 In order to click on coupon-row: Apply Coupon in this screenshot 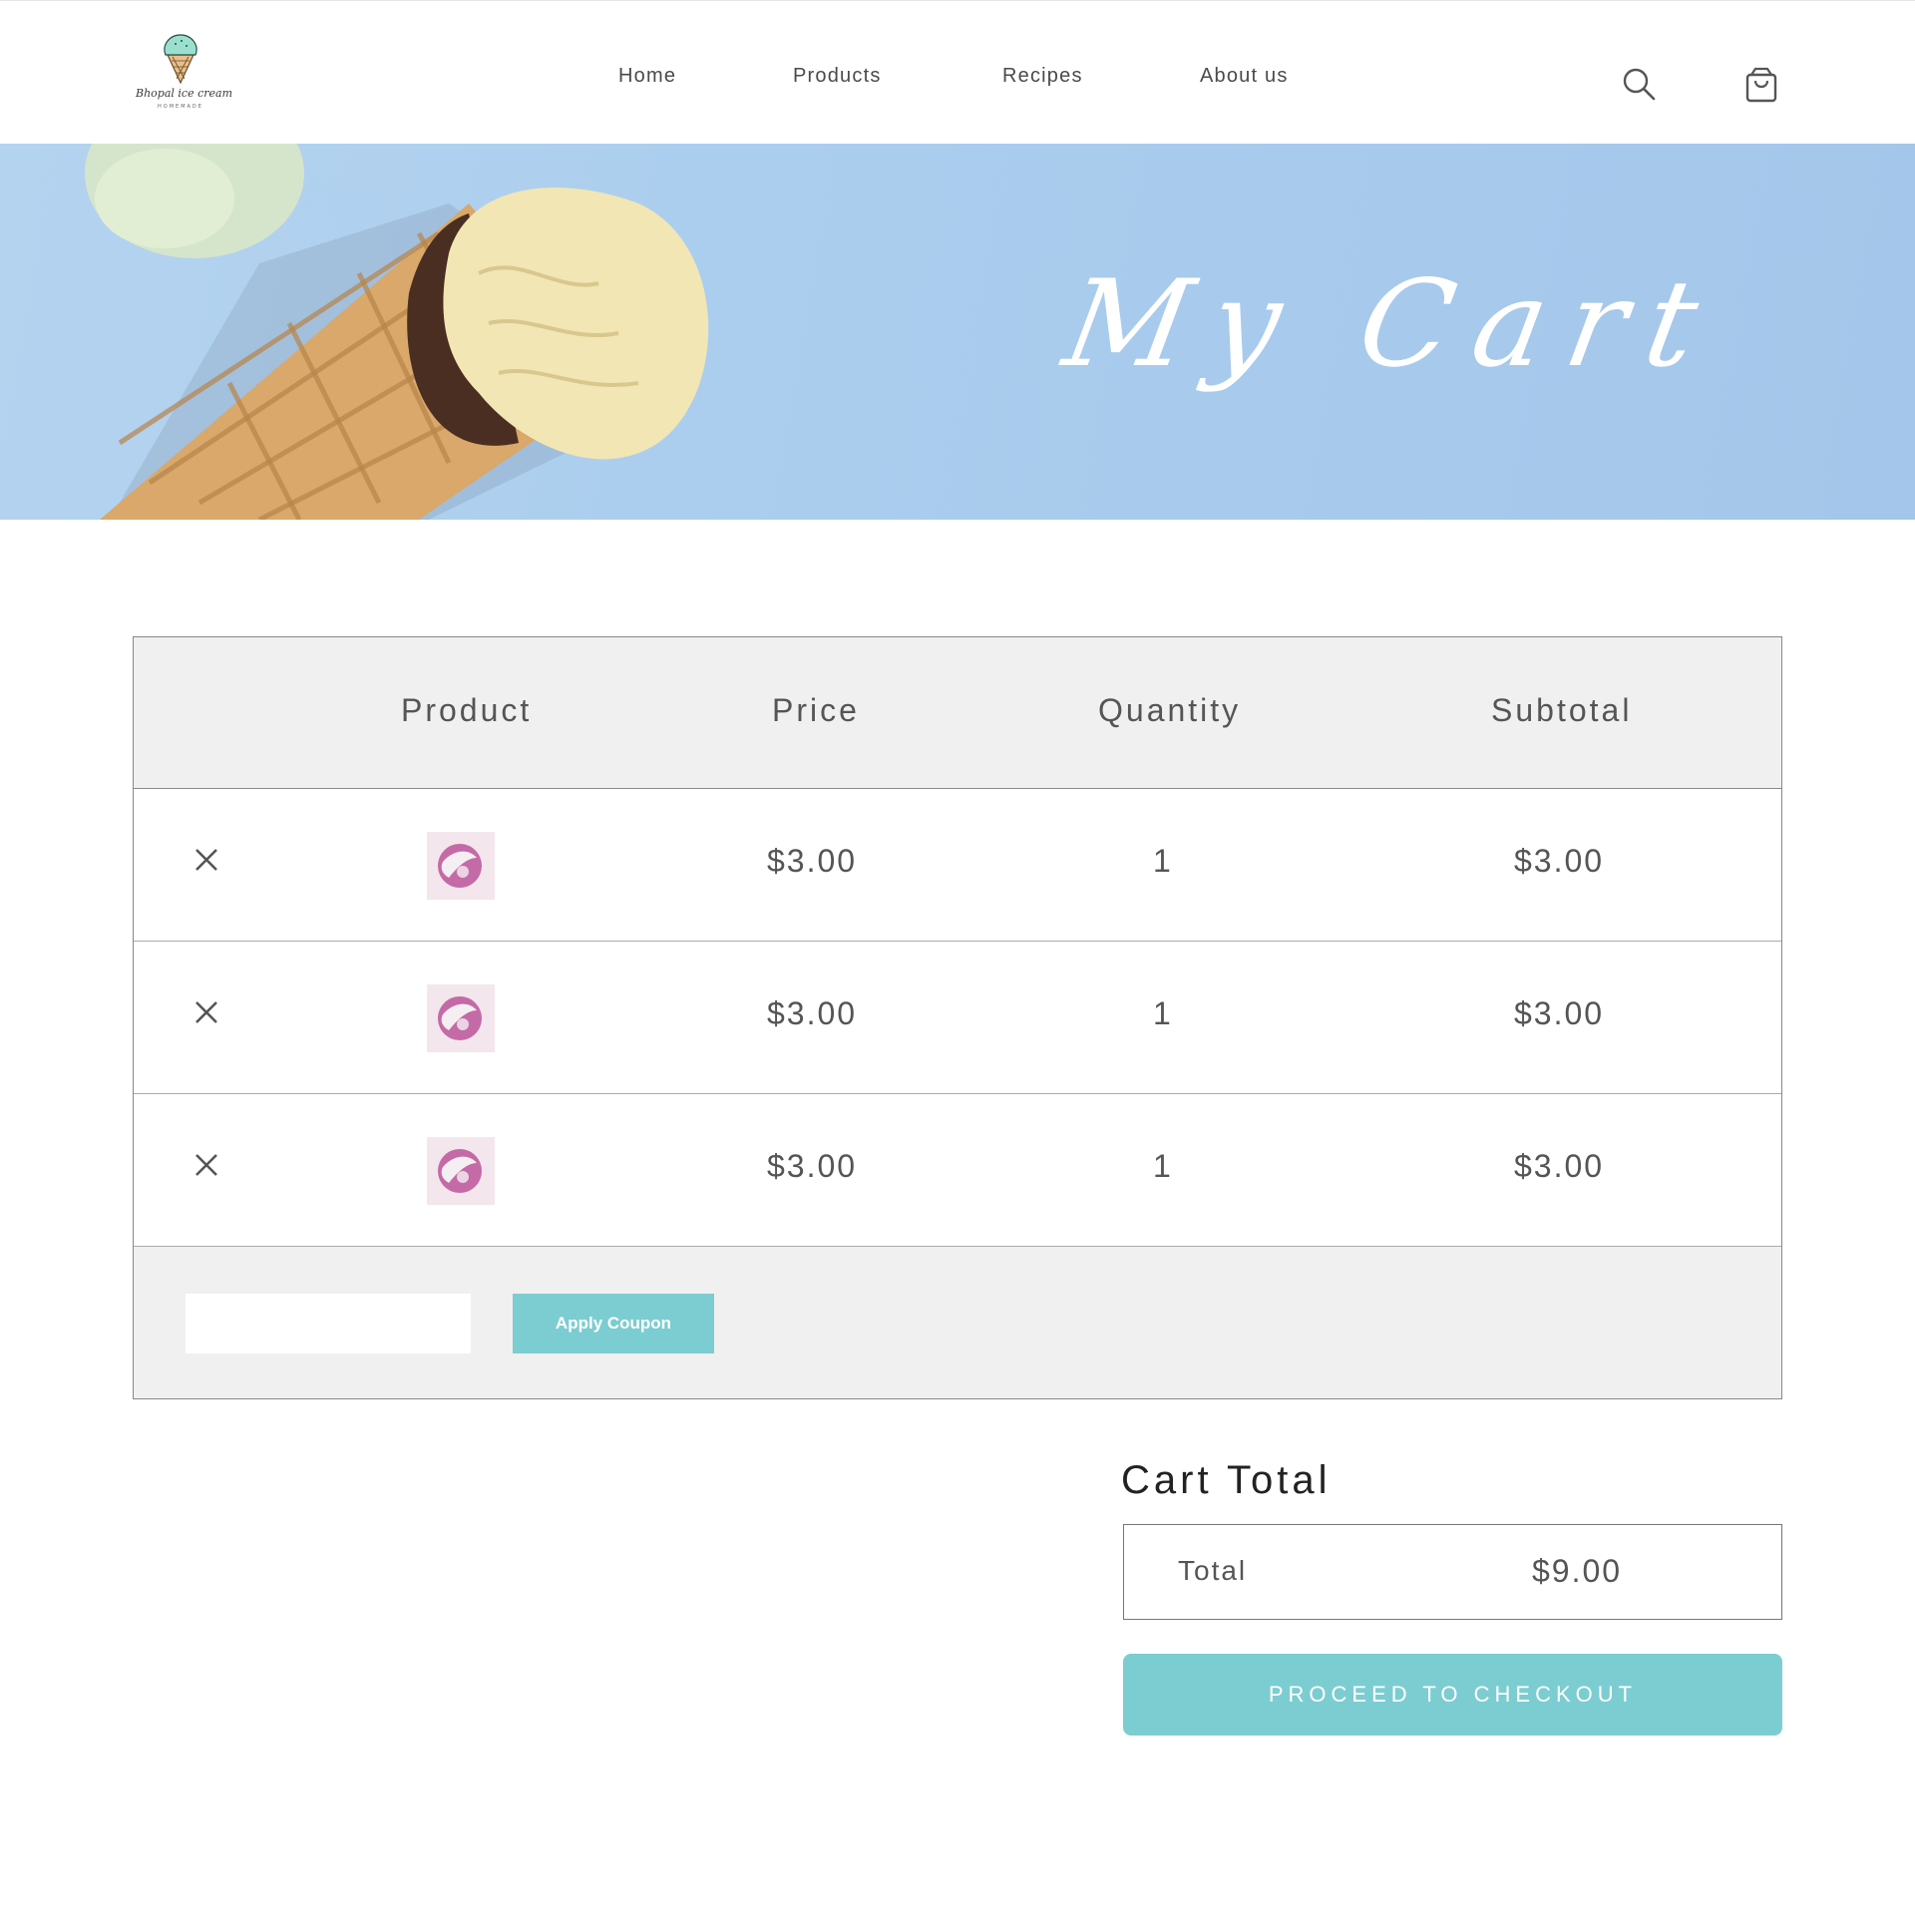, I will do `click(957, 1323)`.